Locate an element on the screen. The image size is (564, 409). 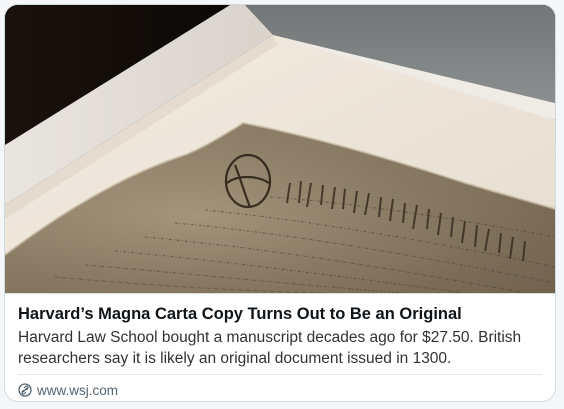
link-icon is located at coordinates (25, 390).